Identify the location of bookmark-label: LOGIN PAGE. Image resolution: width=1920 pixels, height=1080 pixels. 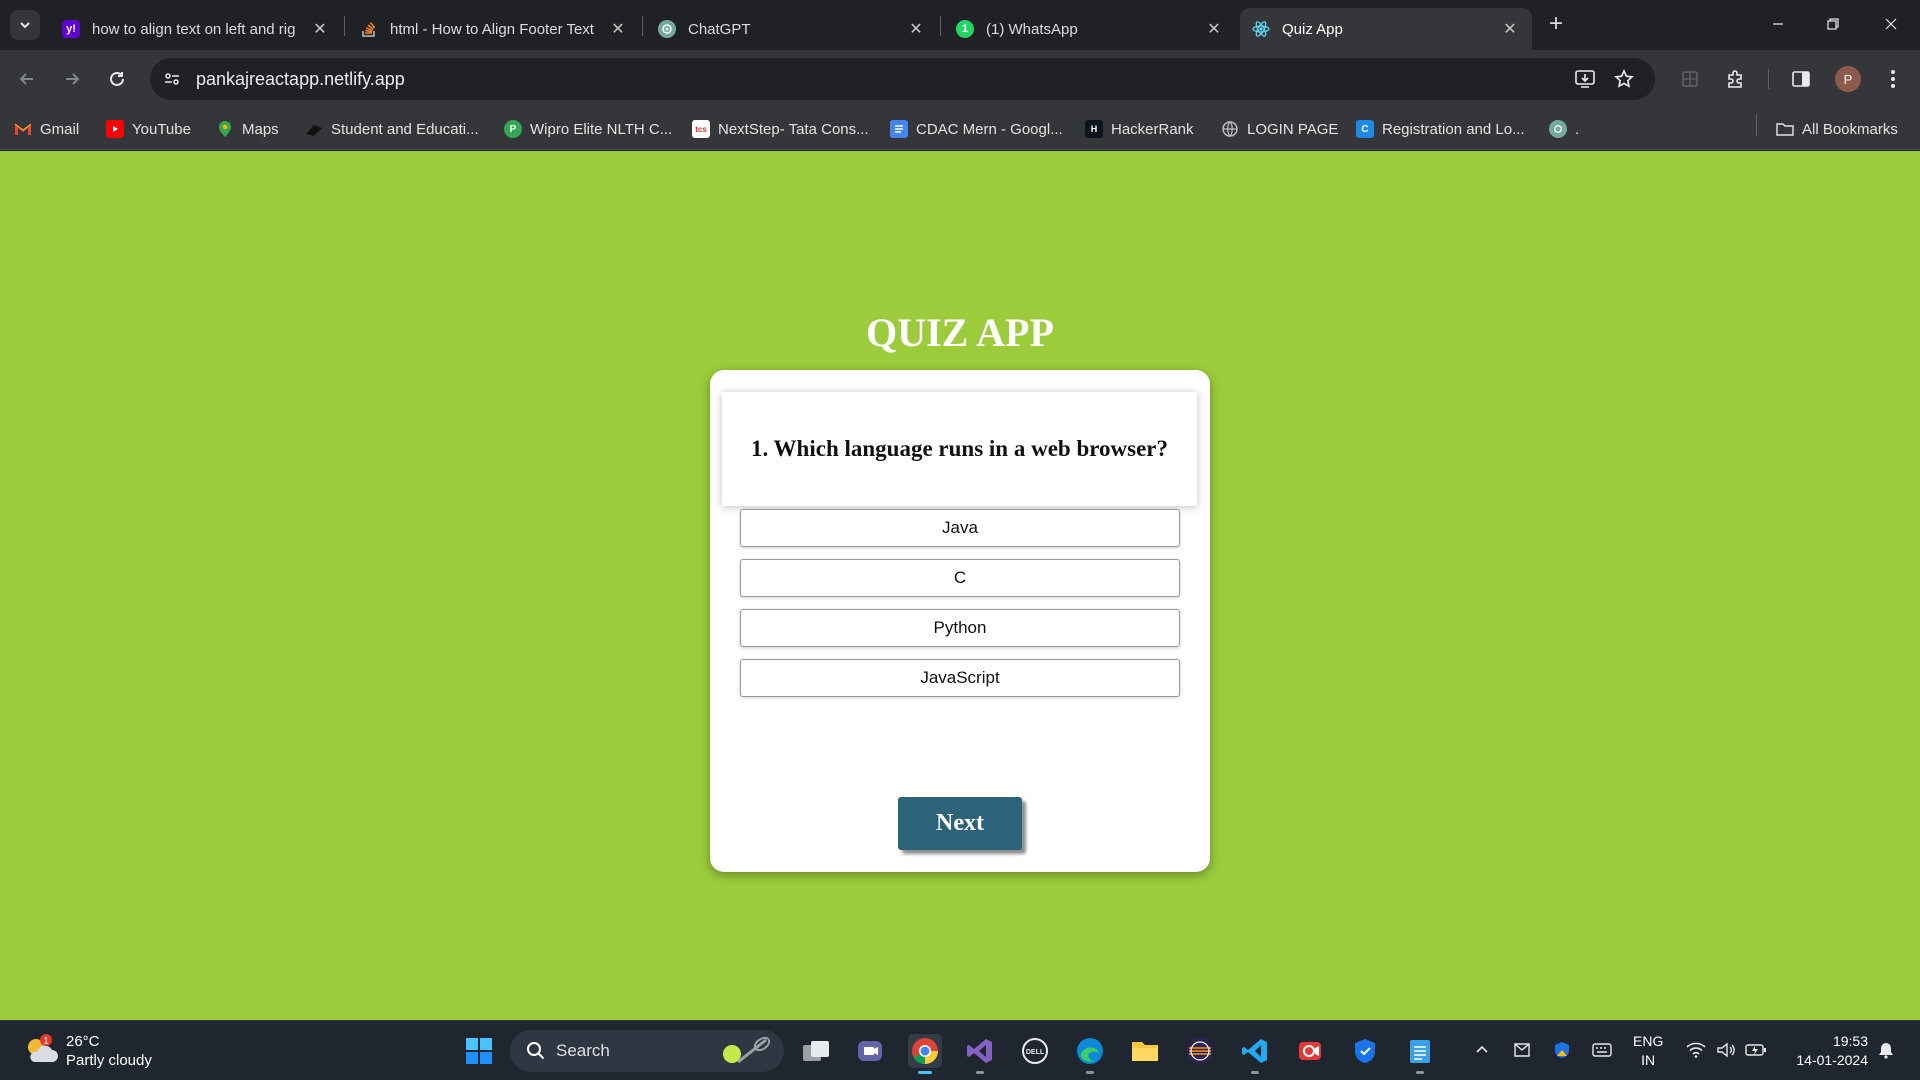
(1293, 129).